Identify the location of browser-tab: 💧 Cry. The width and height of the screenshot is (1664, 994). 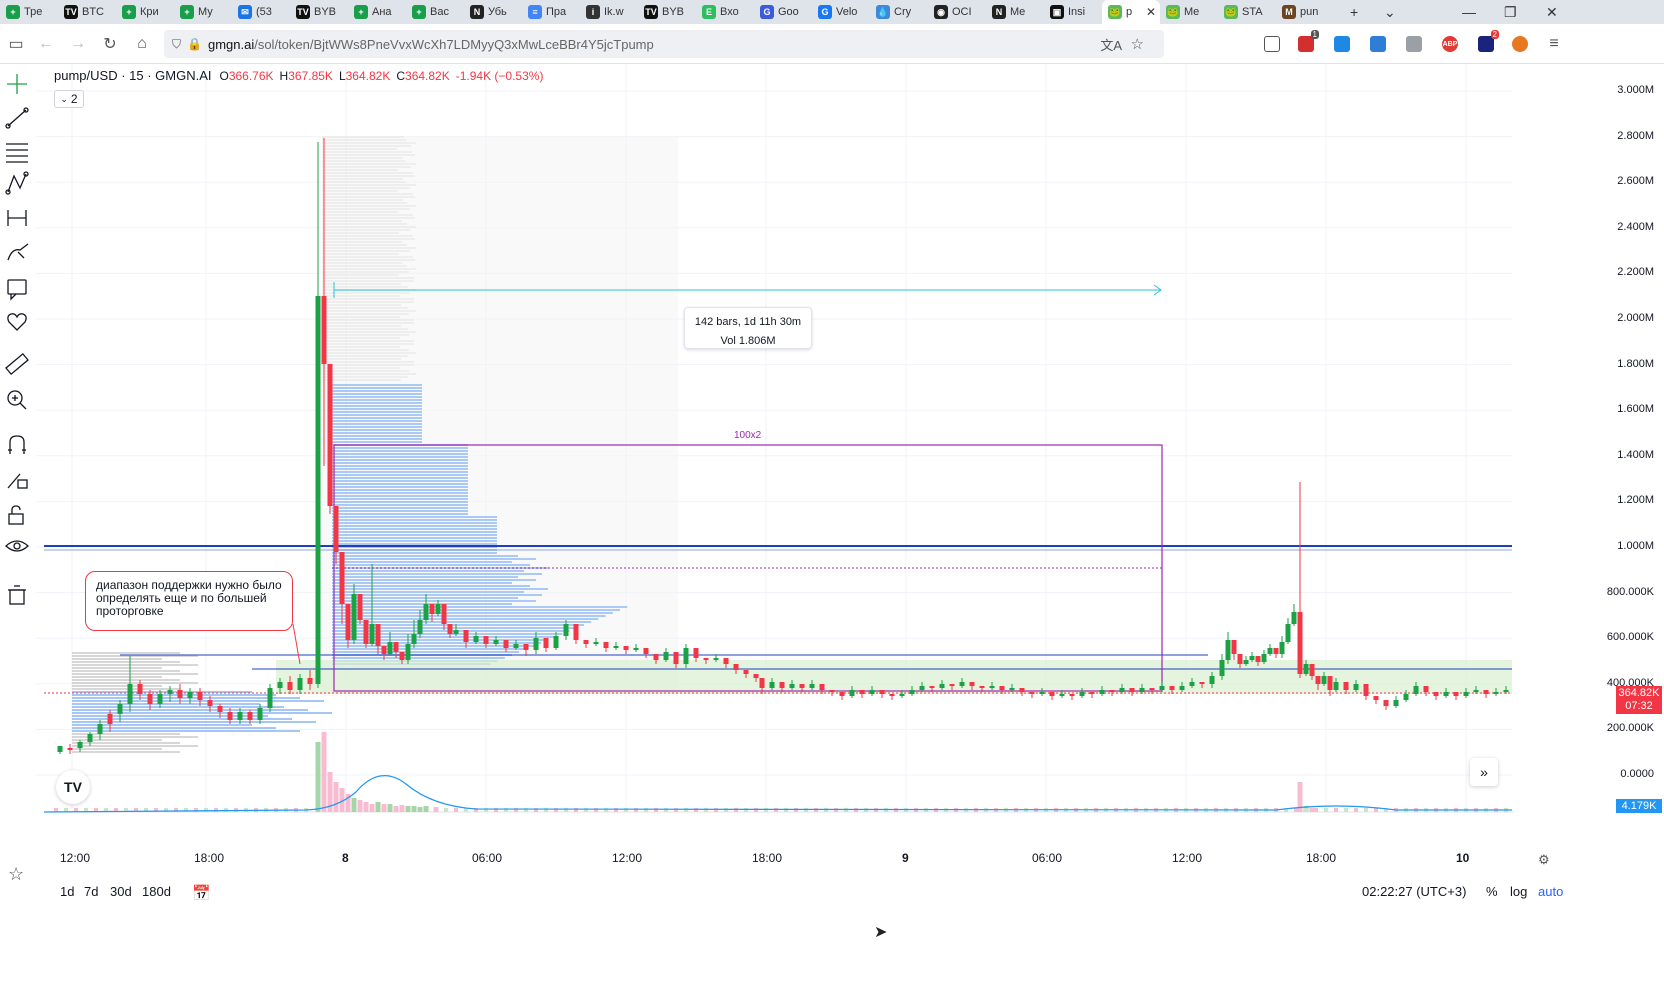
(899, 12).